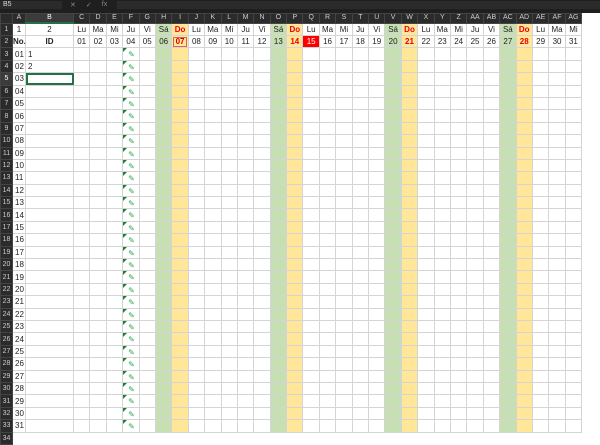  What do you see at coordinates (295, 41) in the screenshot?
I see `day-cell: 14` at bounding box center [295, 41].